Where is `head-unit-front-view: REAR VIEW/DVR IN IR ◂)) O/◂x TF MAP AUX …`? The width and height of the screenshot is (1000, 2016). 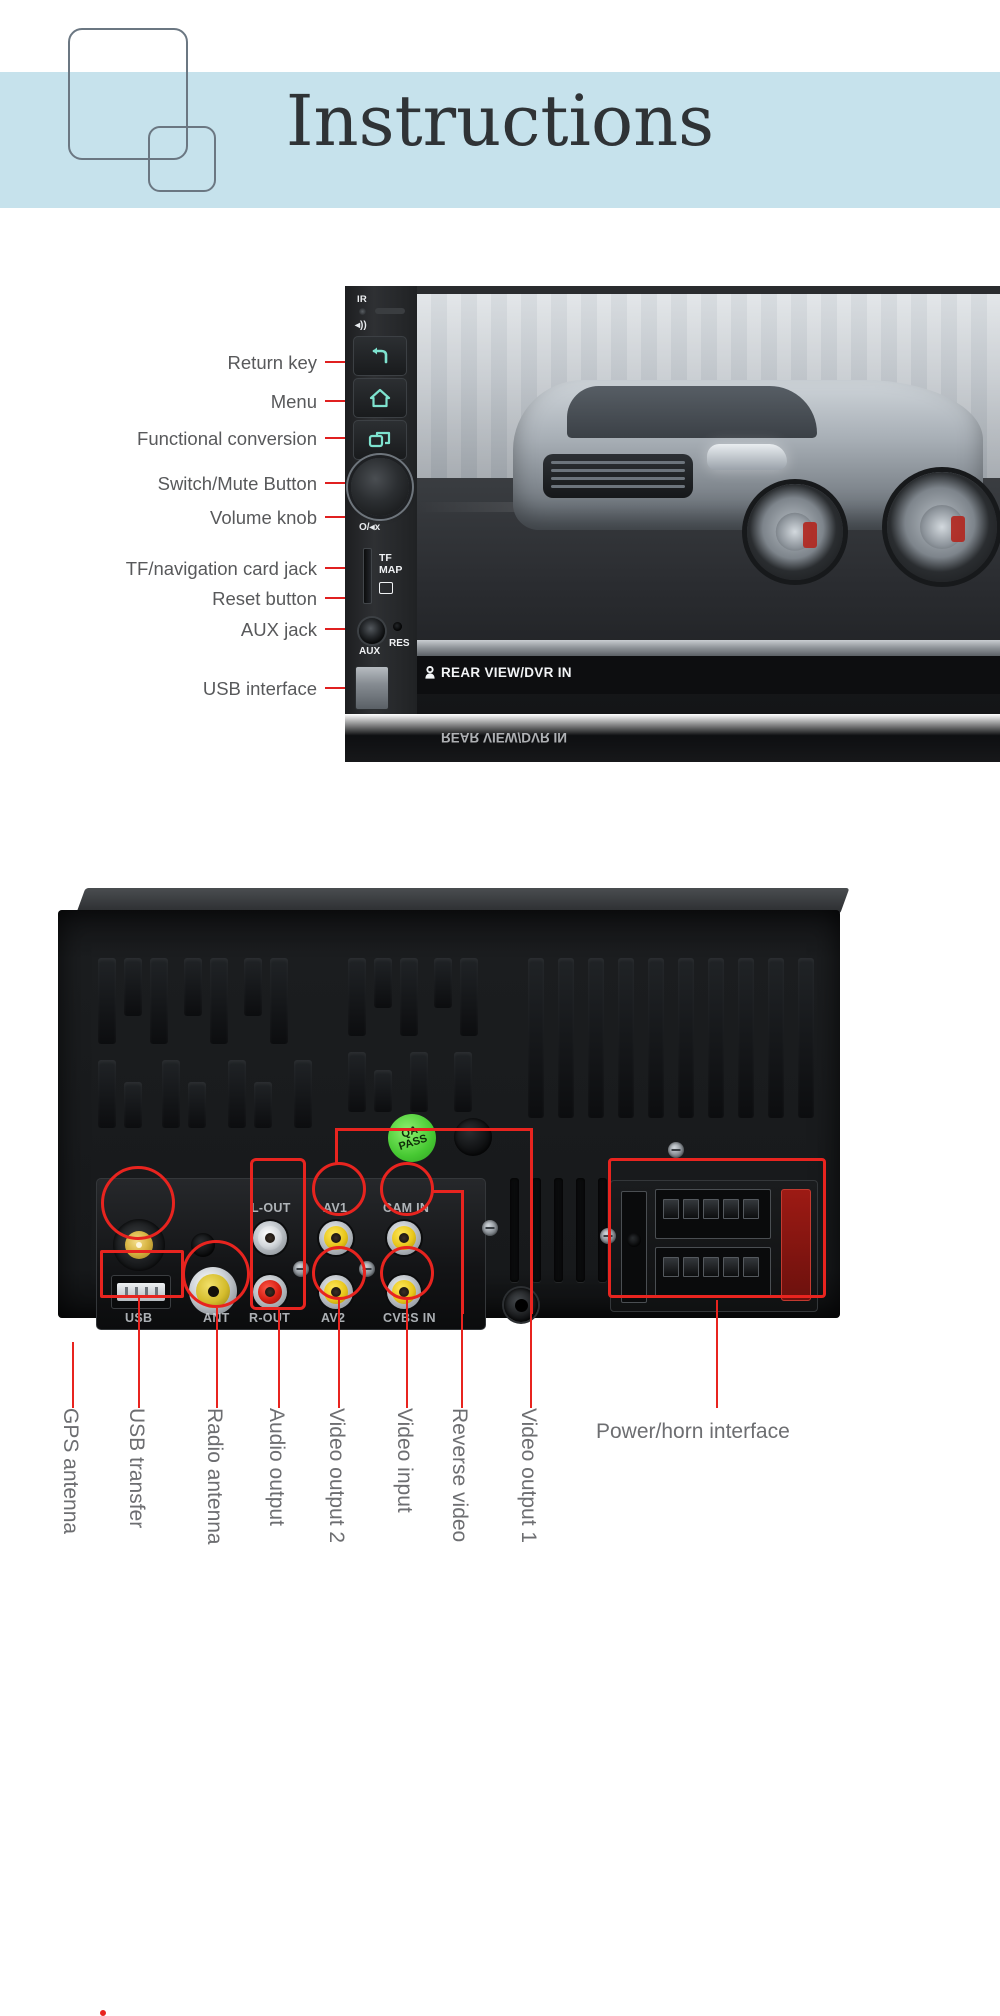 head-unit-front-view: REAR VIEW/DVR IN IR ◂)) O/◂x TF MAP AUX … is located at coordinates (672, 506).